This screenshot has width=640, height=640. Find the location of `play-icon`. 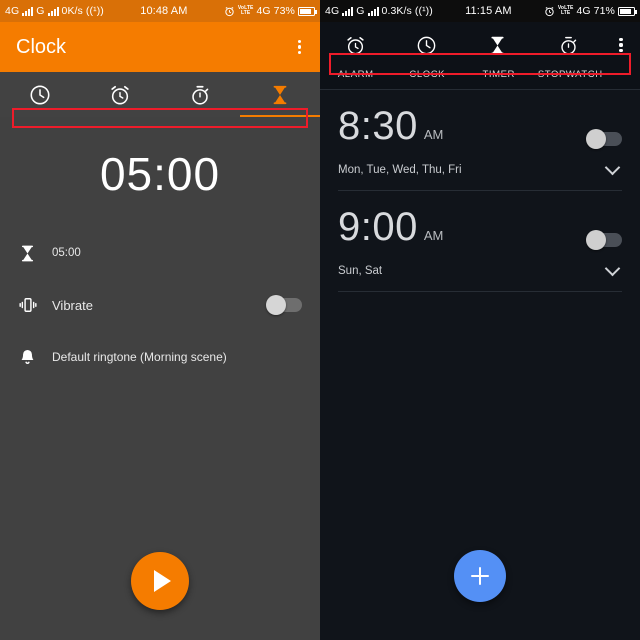

play-icon is located at coordinates (162, 581).